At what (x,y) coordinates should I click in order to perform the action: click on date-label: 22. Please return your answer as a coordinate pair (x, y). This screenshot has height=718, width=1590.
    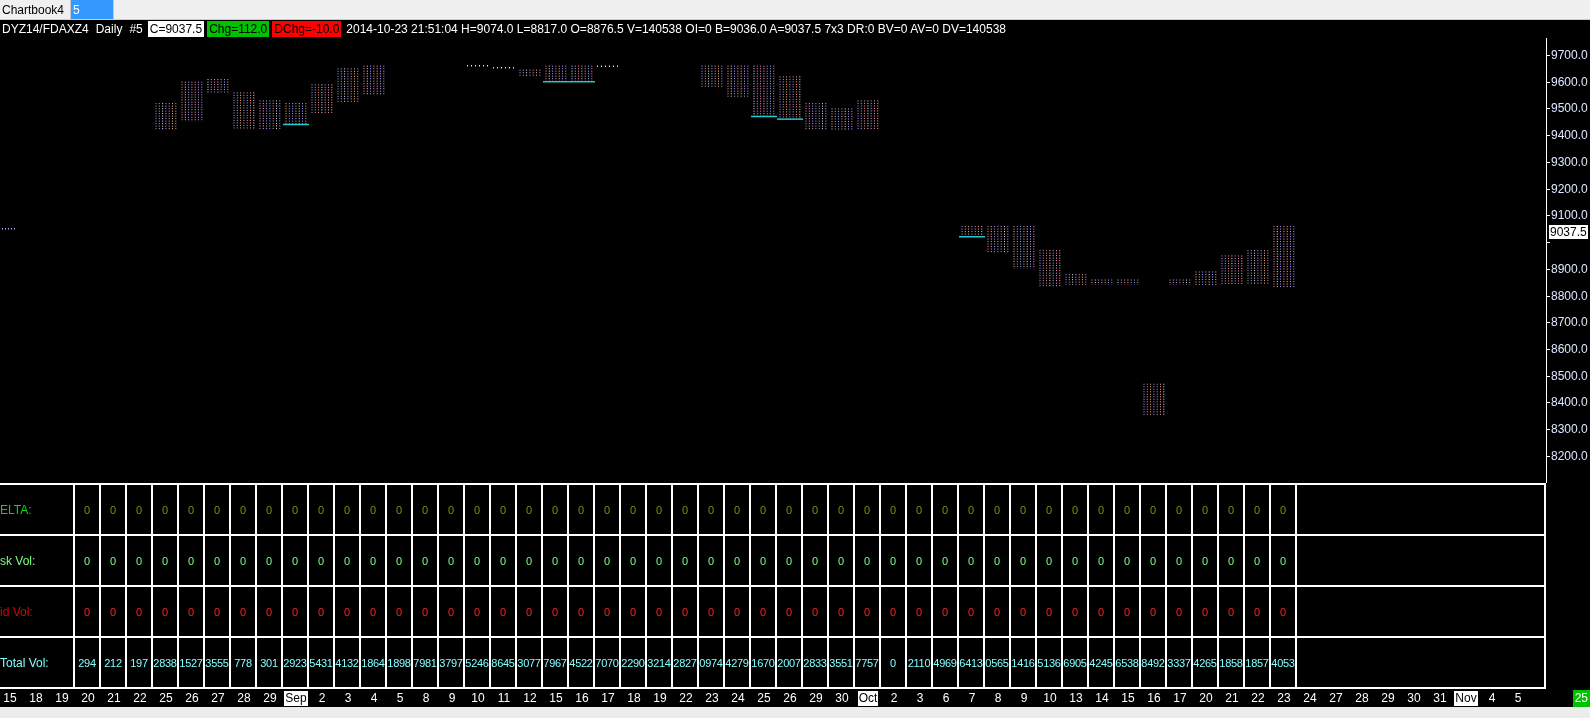
    Looking at the image, I should click on (686, 698).